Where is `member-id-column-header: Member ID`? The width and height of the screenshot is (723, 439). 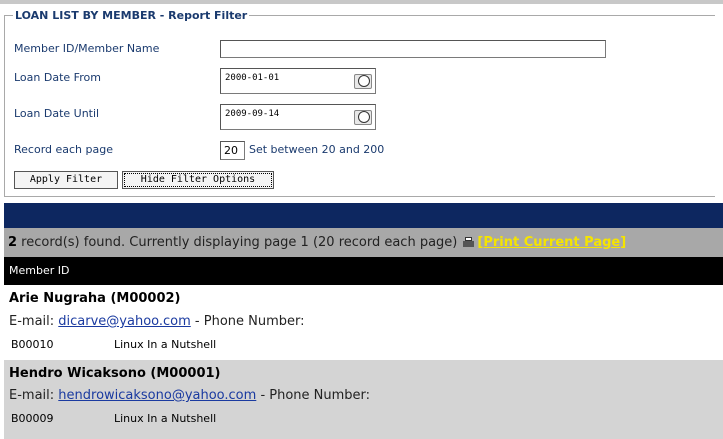 member-id-column-header: Member ID is located at coordinates (363, 271).